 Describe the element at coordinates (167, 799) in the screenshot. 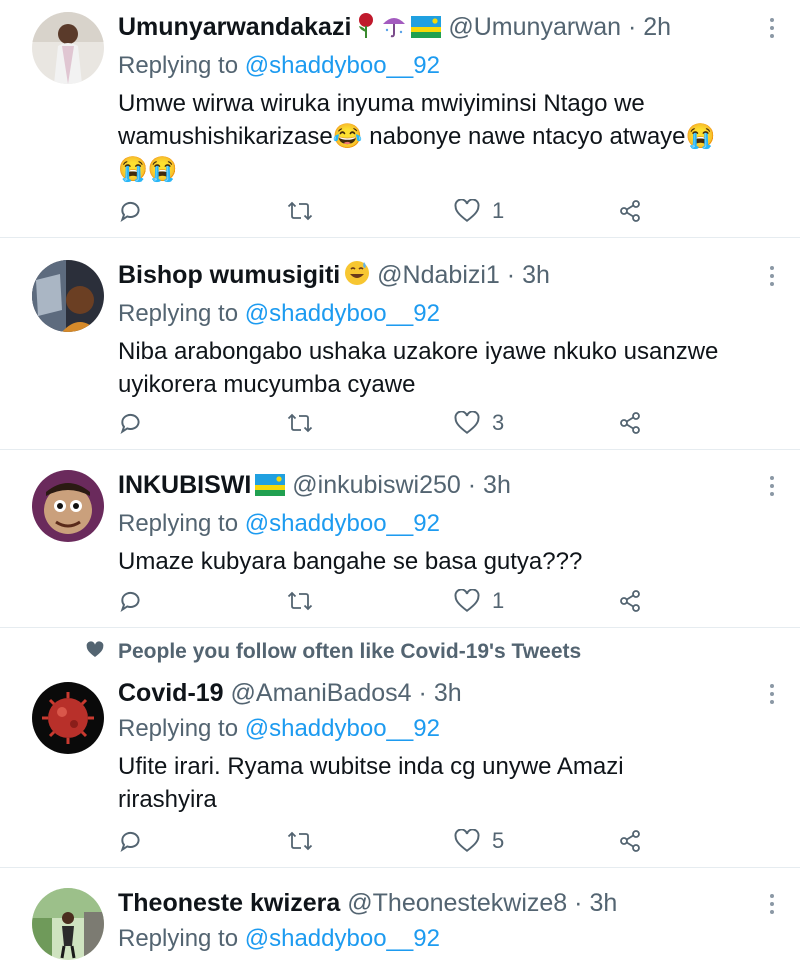

I see `tweet-text-line: rirashyira` at that location.